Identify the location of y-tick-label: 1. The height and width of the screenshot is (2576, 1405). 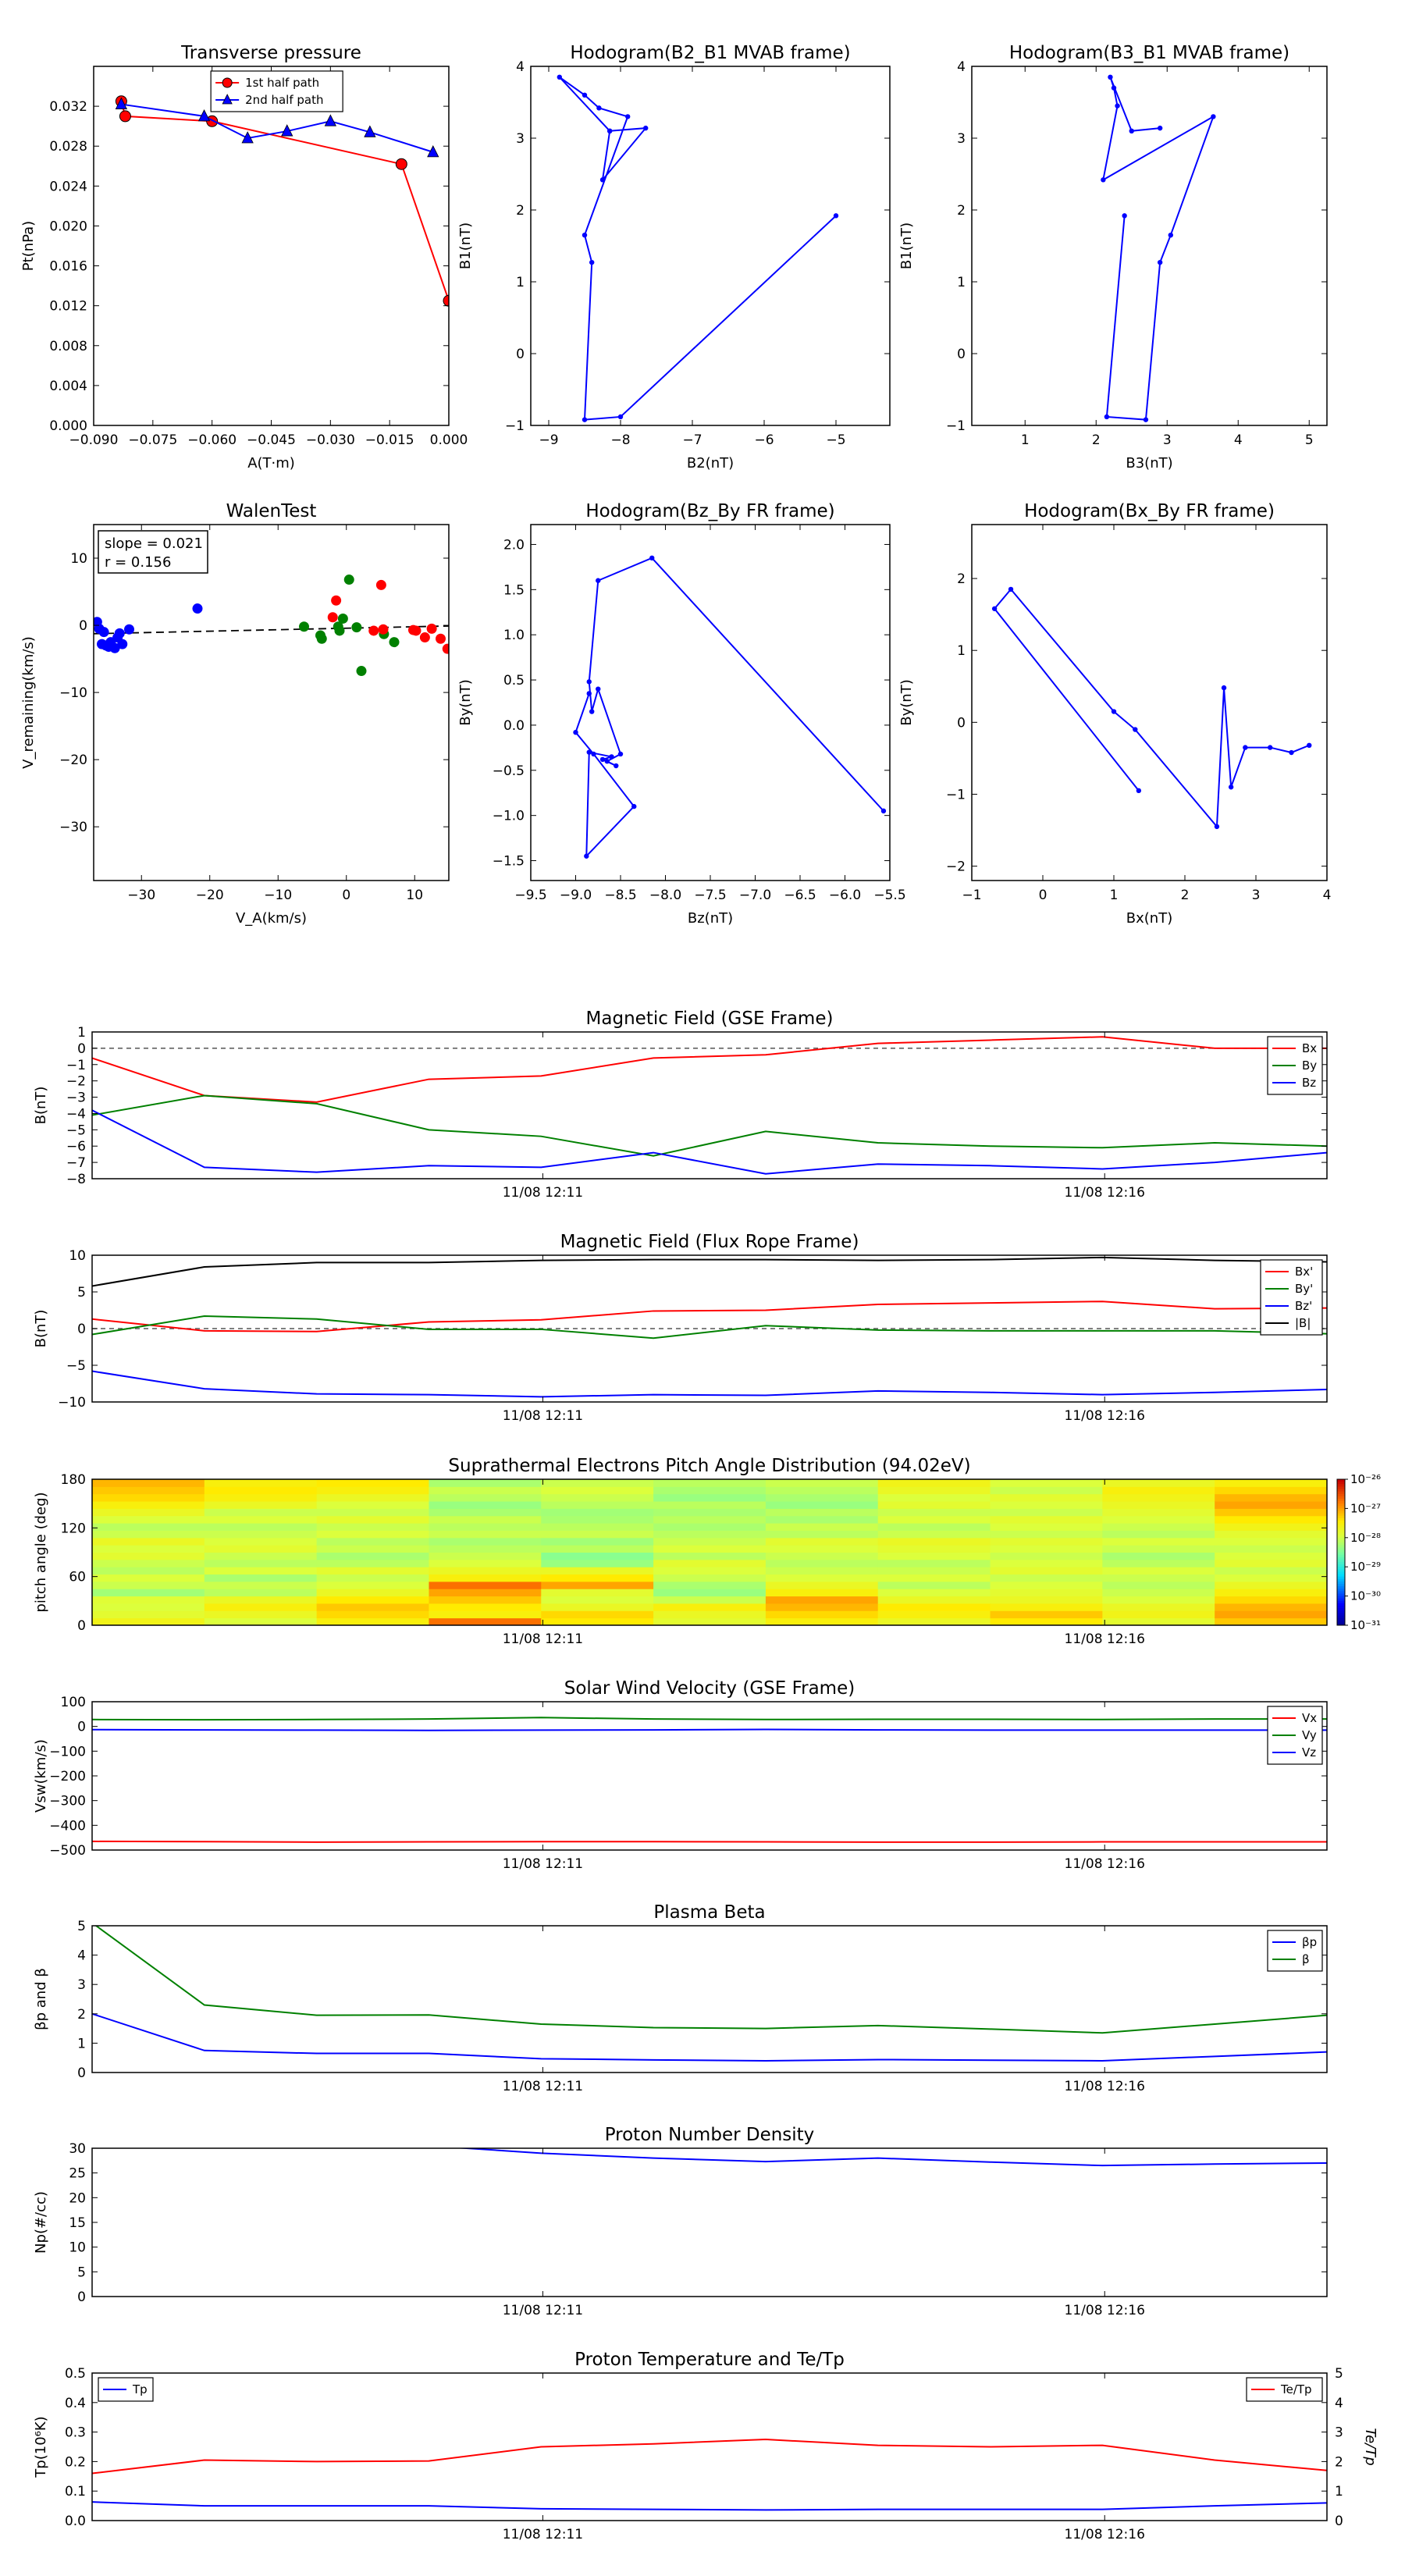
(520, 282).